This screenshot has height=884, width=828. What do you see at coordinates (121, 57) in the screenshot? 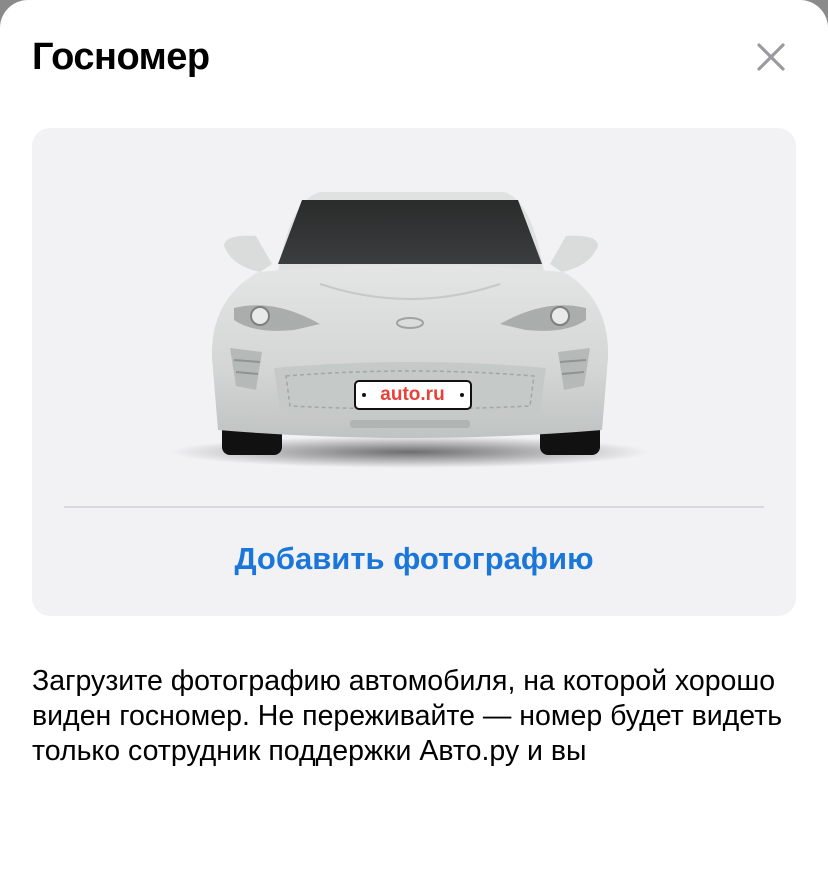
I see `dialog-title: Госномер` at bounding box center [121, 57].